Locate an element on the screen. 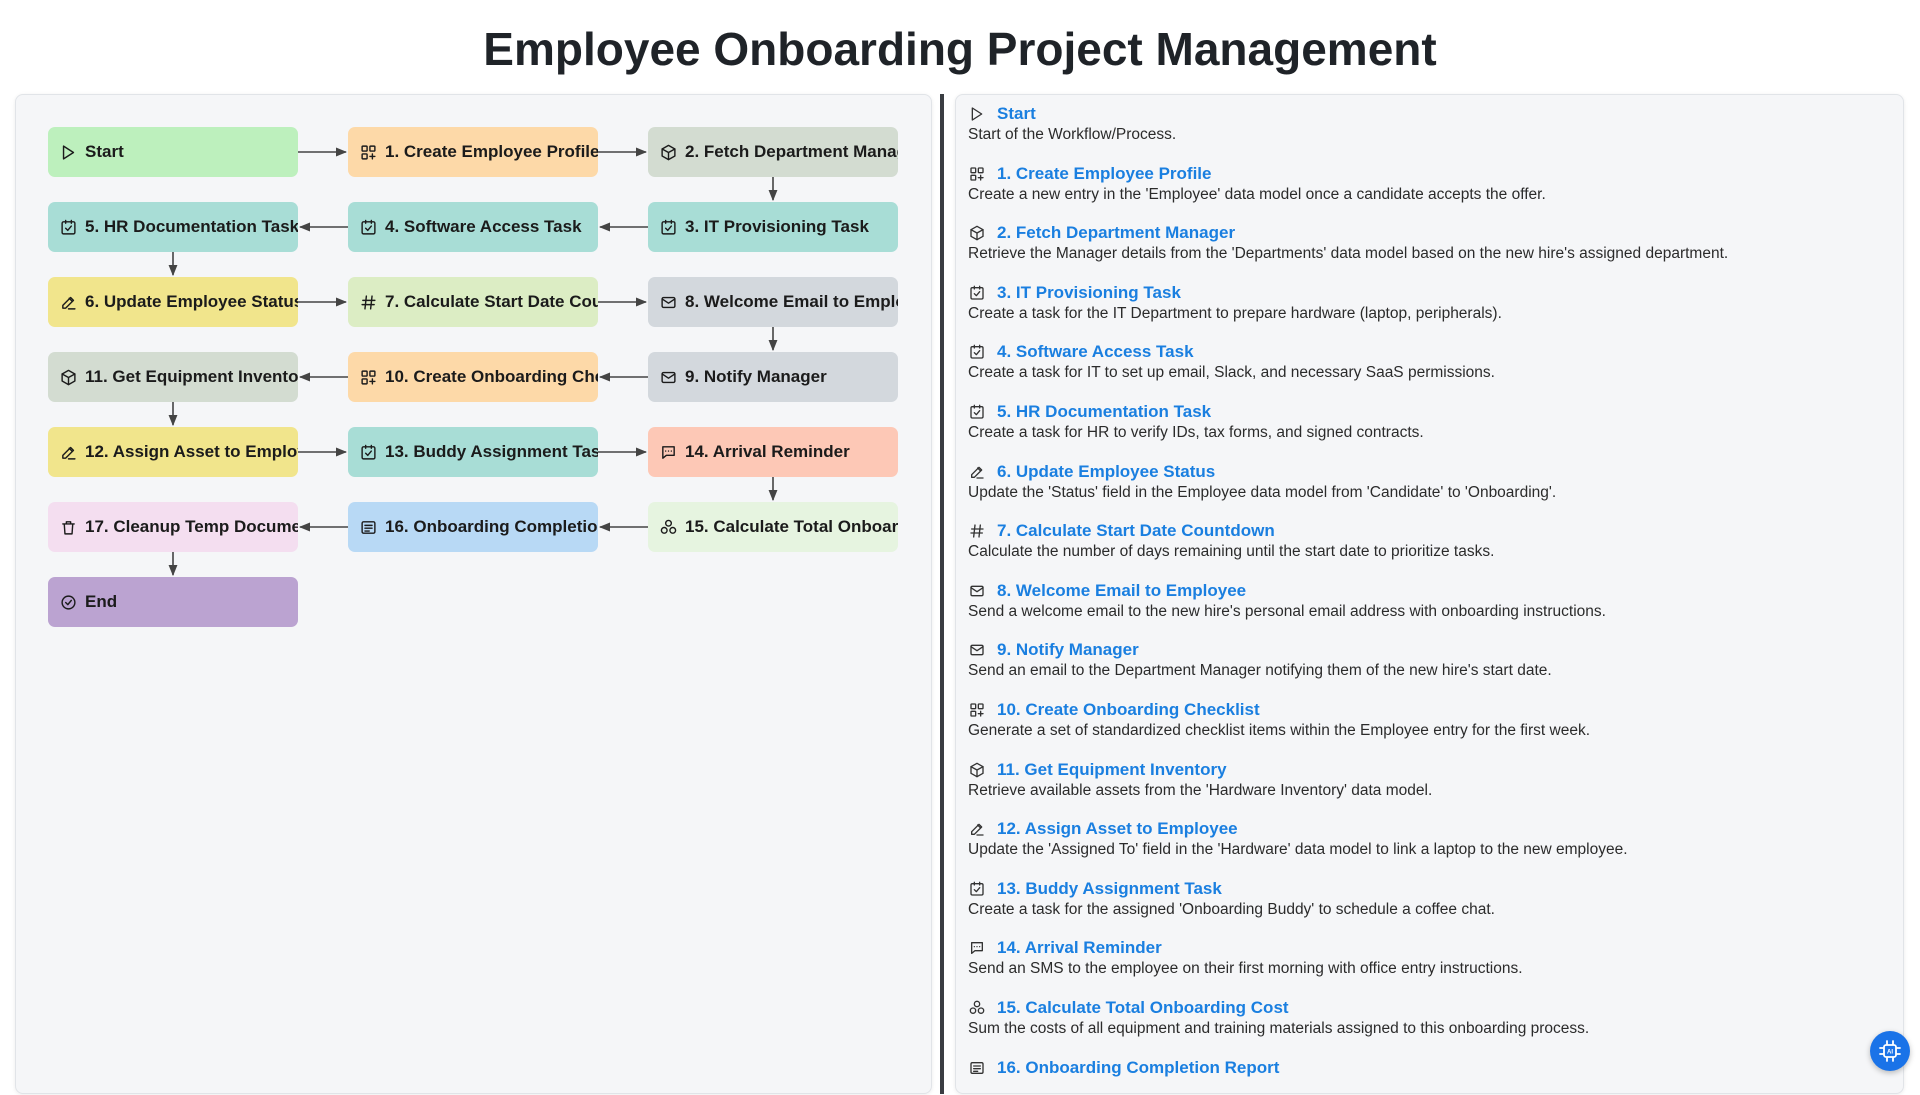 This screenshot has height=1095, width=1920. step-detail-header: 6. Update Employee Status is located at coordinates (1428, 472).